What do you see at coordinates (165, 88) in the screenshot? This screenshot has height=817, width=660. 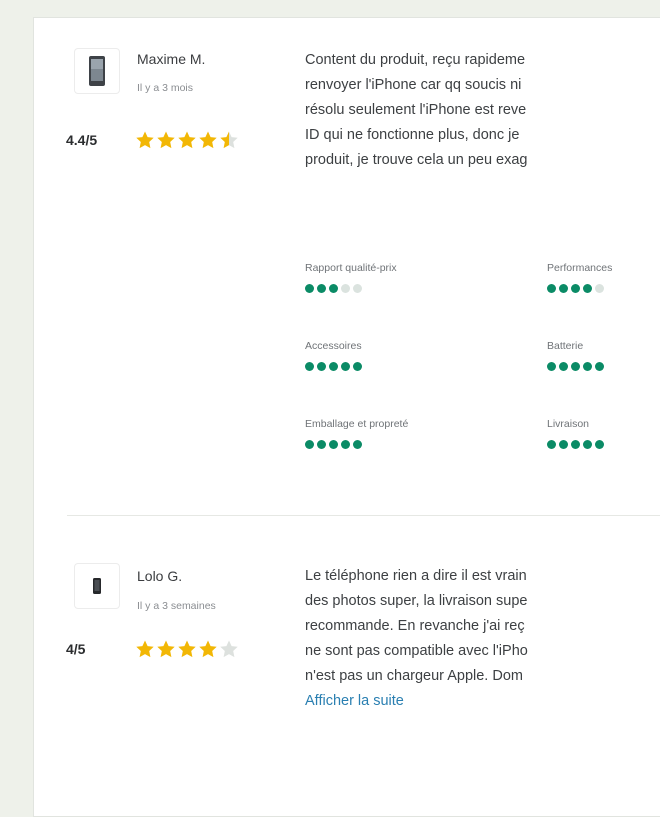 I see `review-date: Il y a 3 mois` at bounding box center [165, 88].